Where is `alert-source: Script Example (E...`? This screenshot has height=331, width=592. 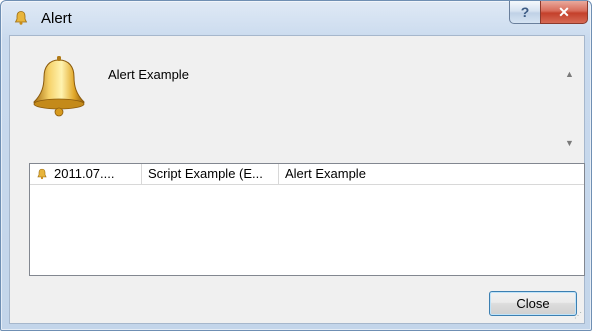 alert-source: Script Example (E... is located at coordinates (210, 174).